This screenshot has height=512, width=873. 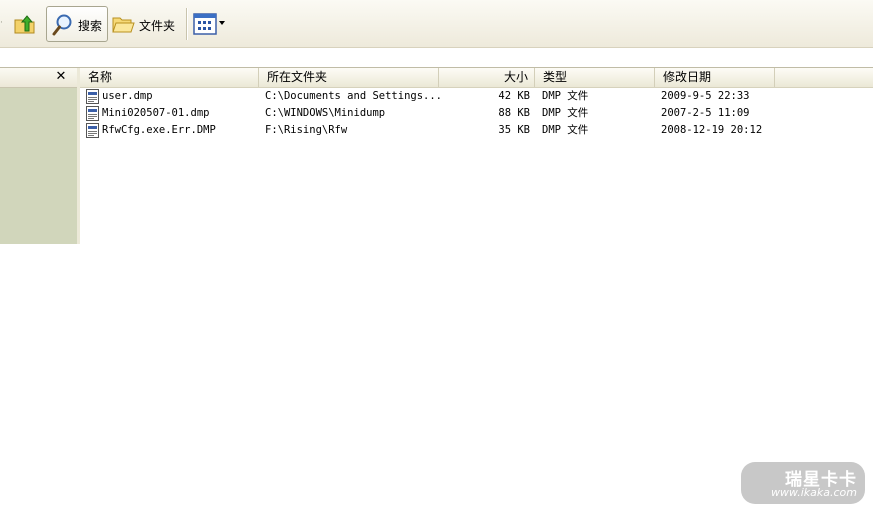 What do you see at coordinates (38, 78) in the screenshot?
I see `left-pane-header: ✕` at bounding box center [38, 78].